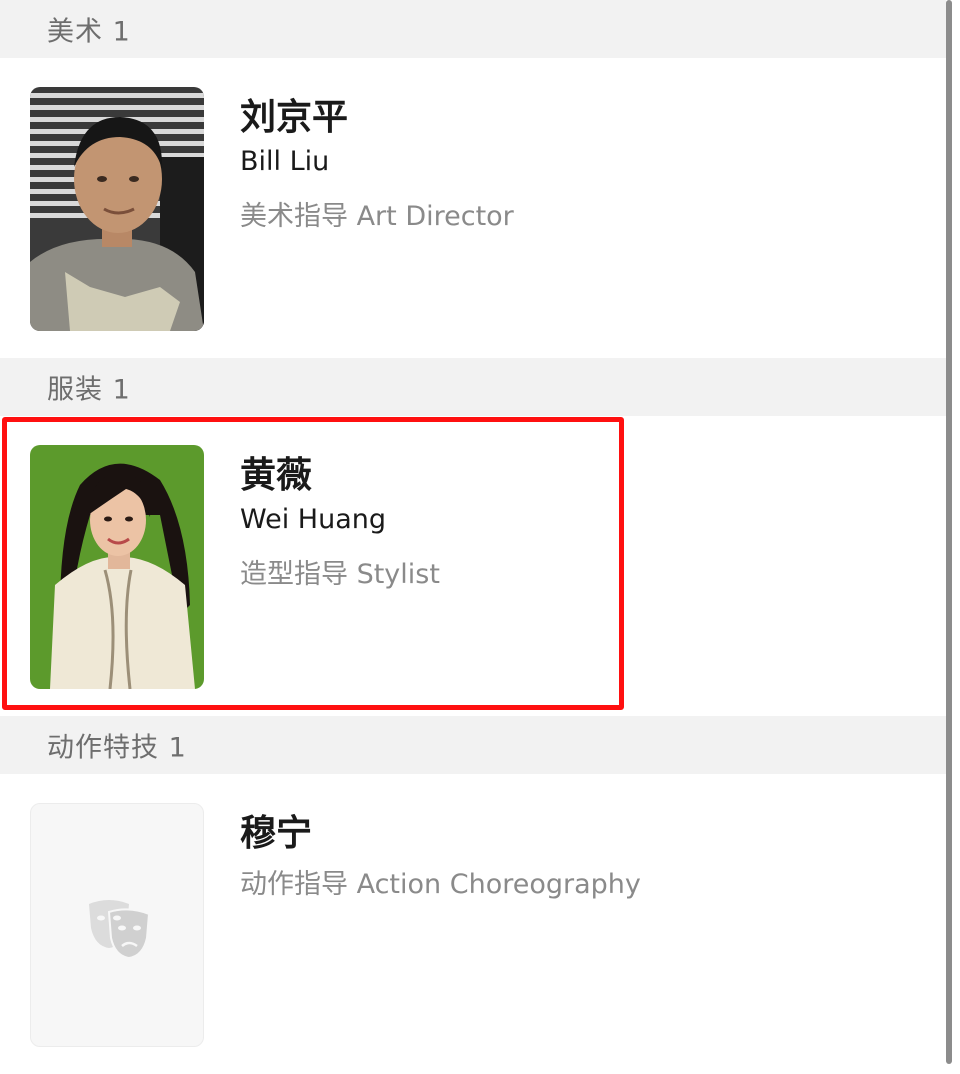  Describe the element at coordinates (473, 387) in the screenshot. I see `section-header-costume: 服装 1` at that location.